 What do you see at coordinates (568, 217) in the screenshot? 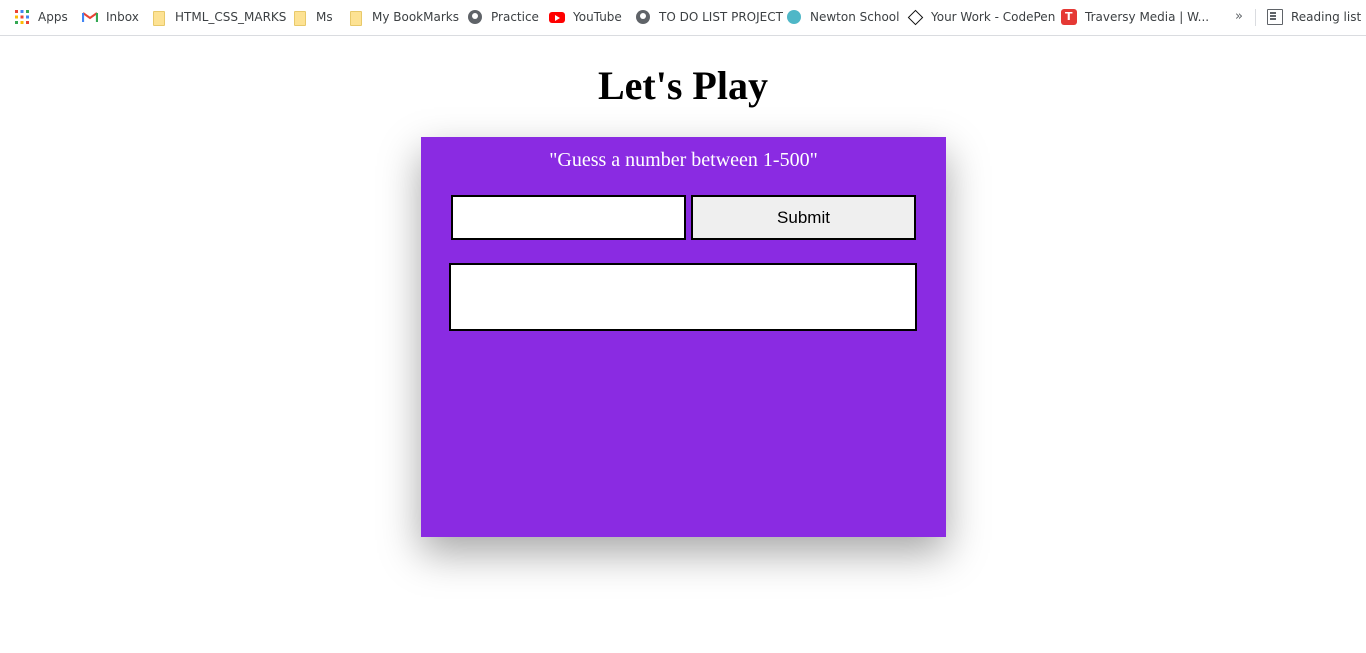
I see `guess-input` at bounding box center [568, 217].